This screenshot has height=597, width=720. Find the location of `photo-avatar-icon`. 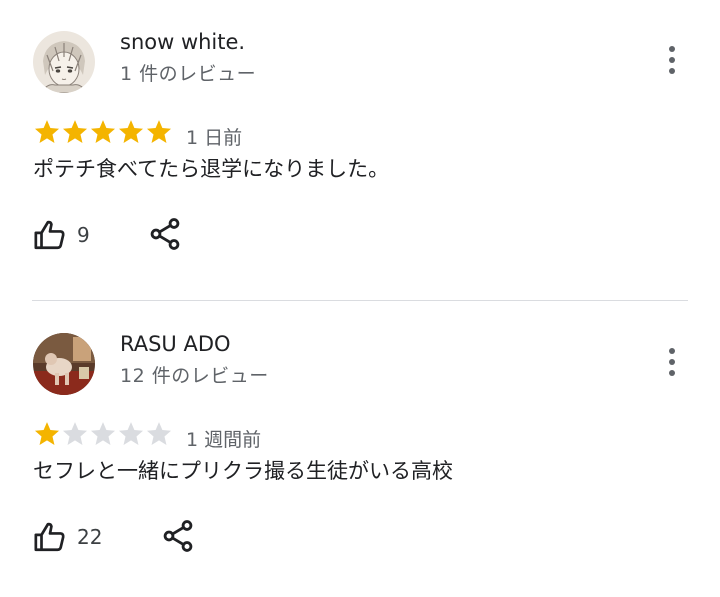

photo-avatar-icon is located at coordinates (64, 364).